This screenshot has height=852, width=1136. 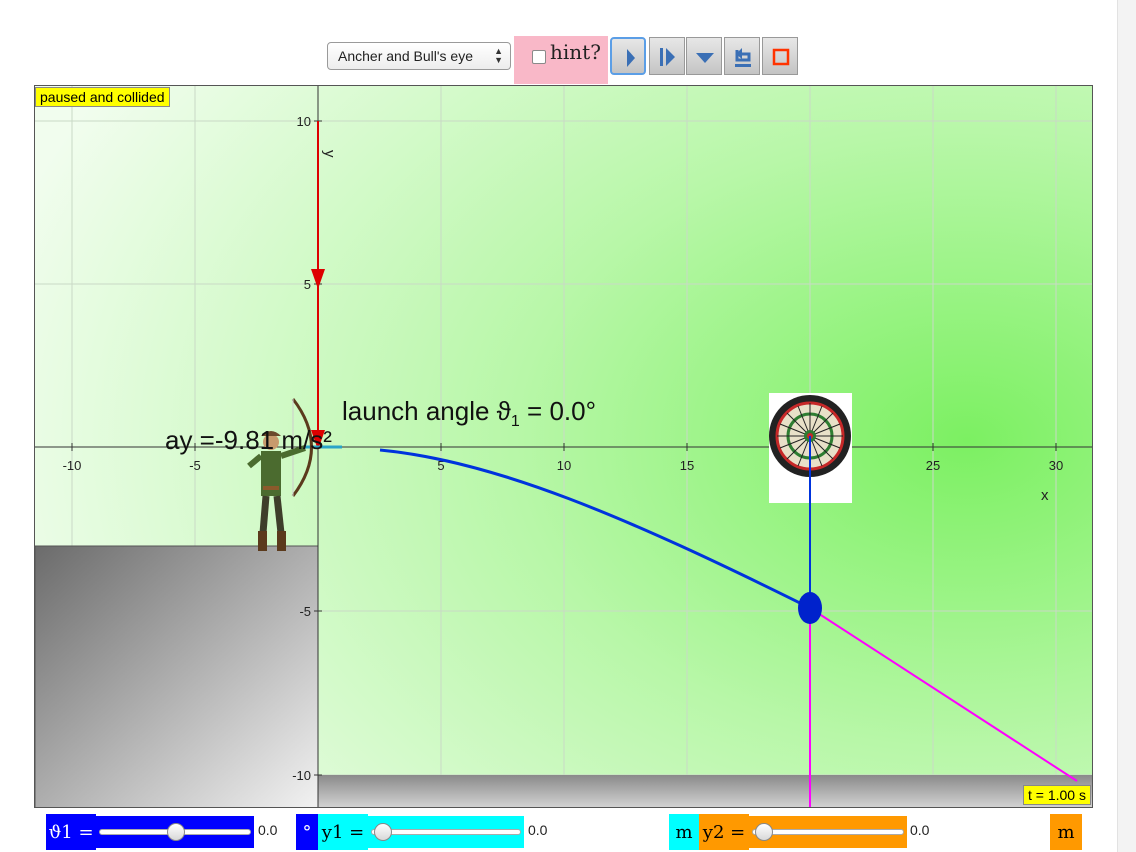 I want to click on step-icon, so click(x=667, y=57).